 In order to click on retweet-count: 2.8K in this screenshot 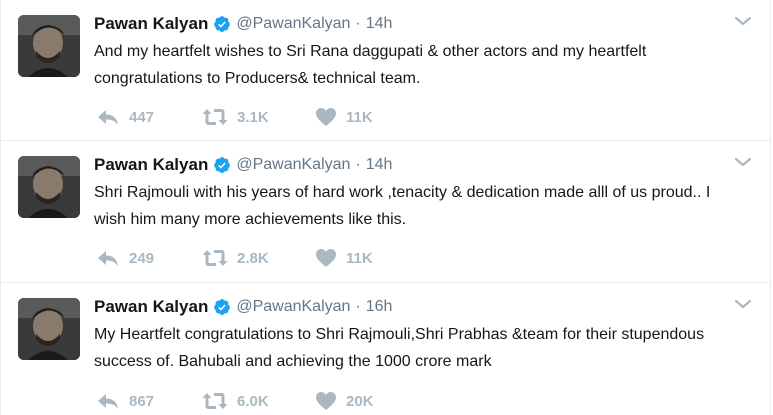, I will do `click(253, 258)`.